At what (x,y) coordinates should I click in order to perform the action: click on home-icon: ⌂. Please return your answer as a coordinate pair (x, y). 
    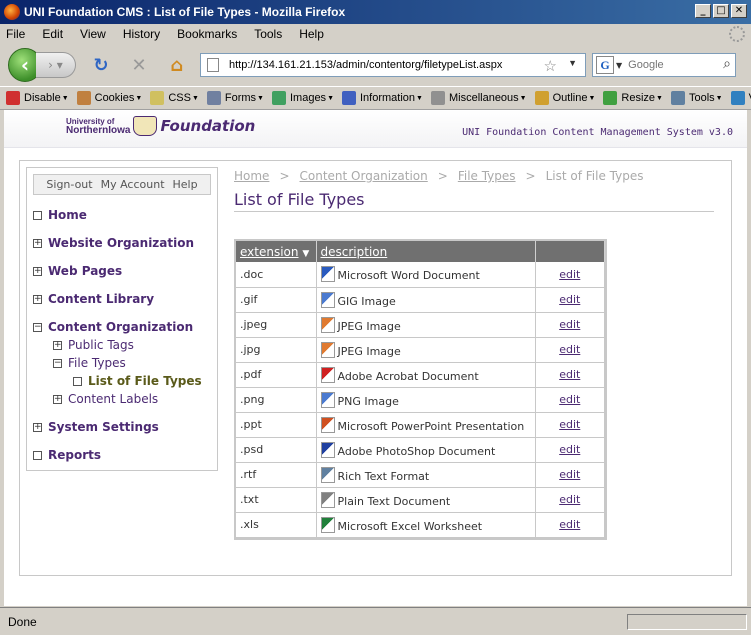
    Looking at the image, I should click on (177, 65).